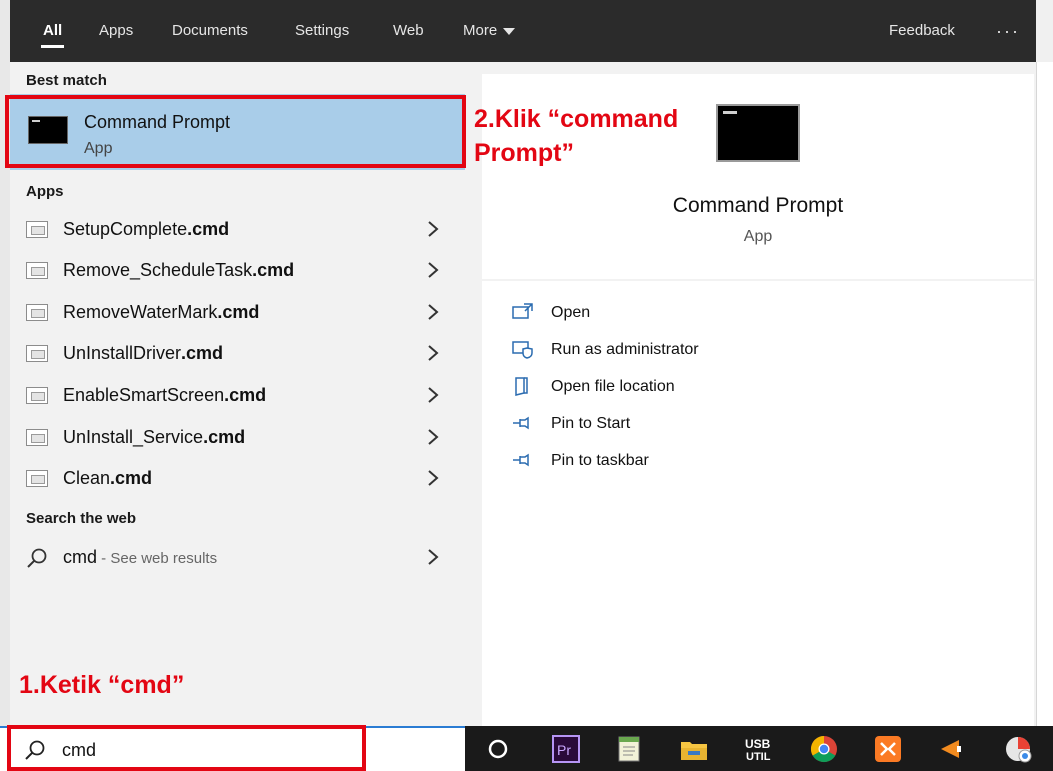 The image size is (1053, 771). Describe the element at coordinates (591, 423) in the screenshot. I see `action-label: Pin to Start` at that location.